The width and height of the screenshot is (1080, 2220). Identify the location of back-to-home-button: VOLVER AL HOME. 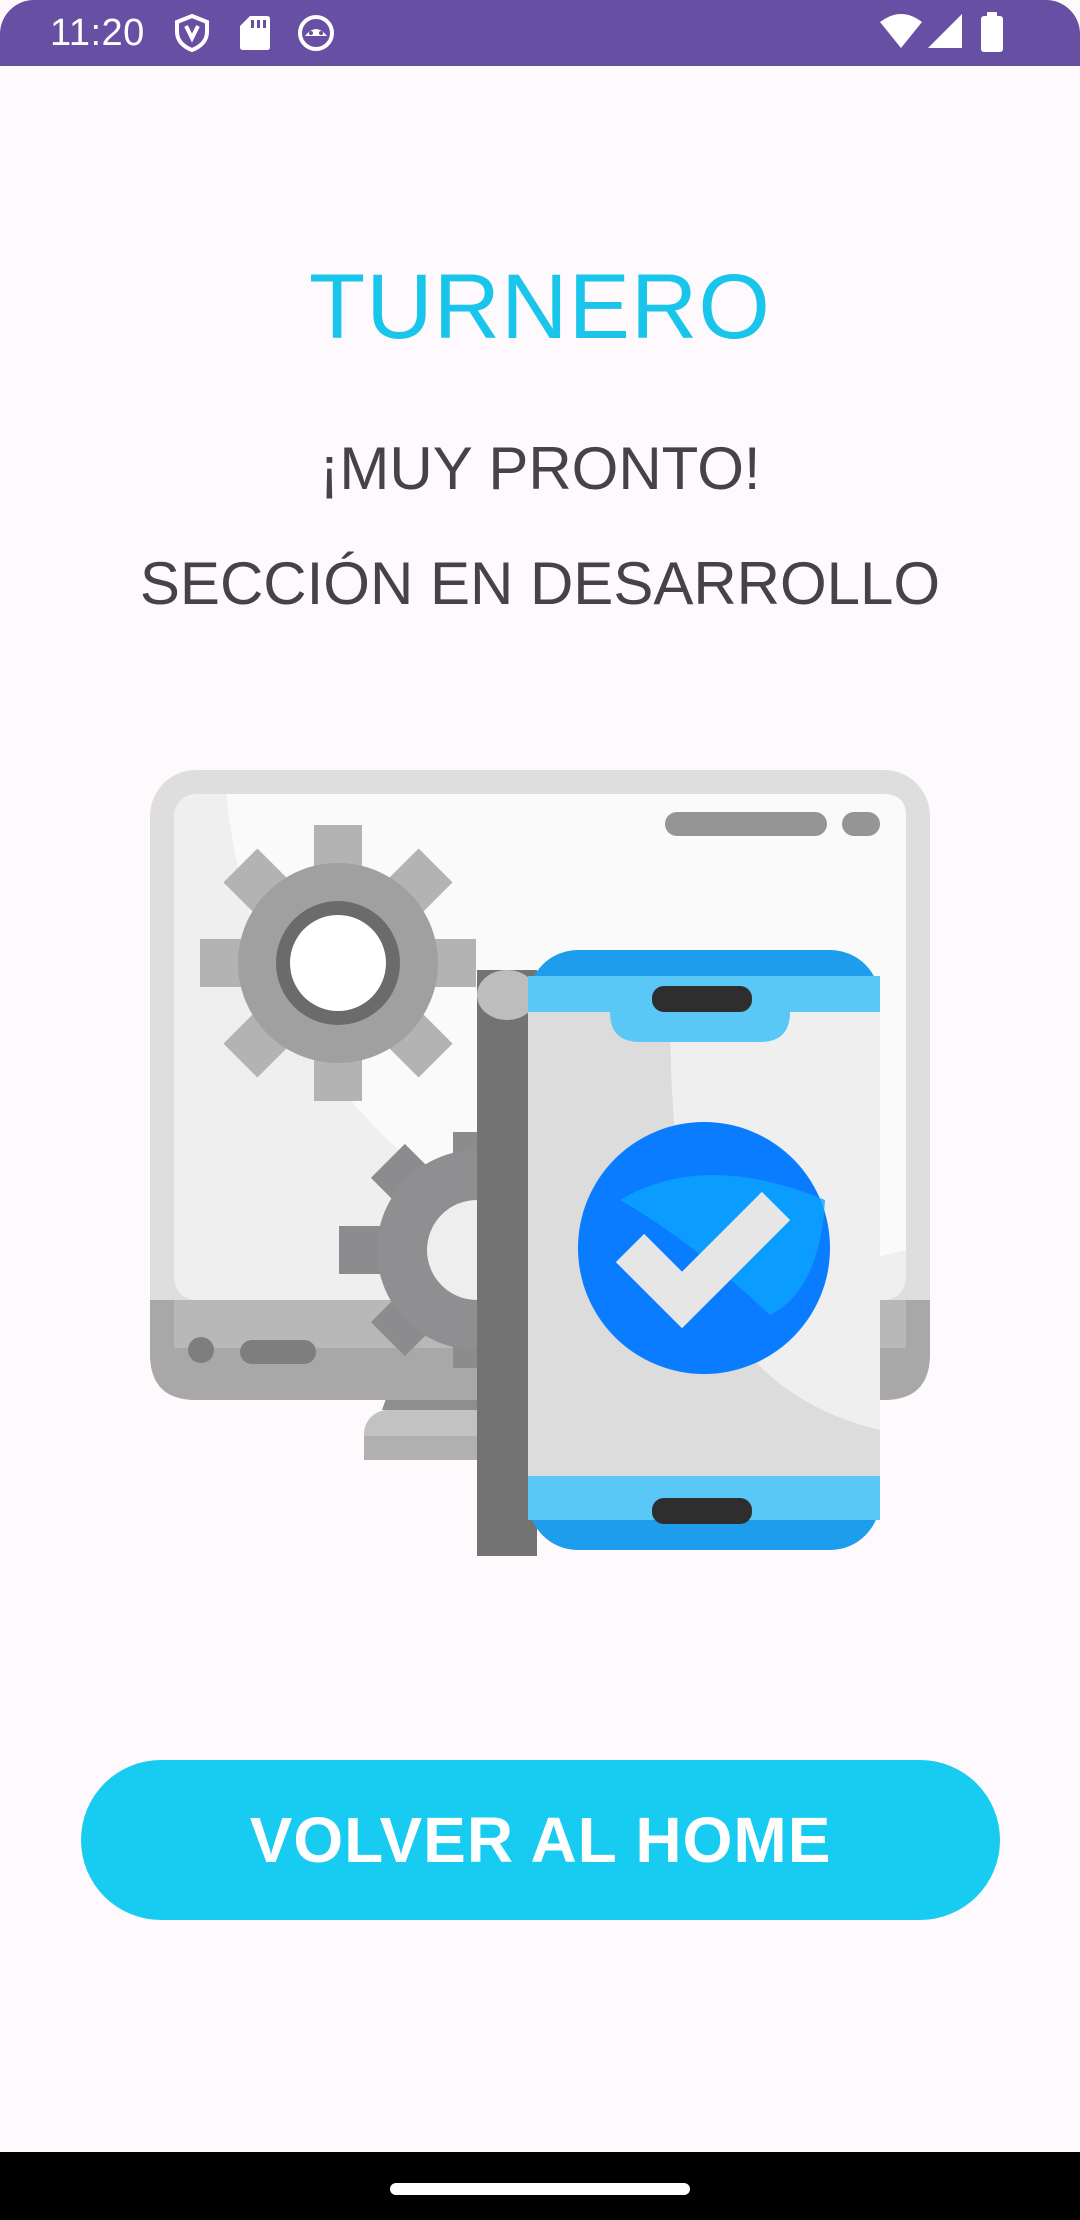
(540, 1840).